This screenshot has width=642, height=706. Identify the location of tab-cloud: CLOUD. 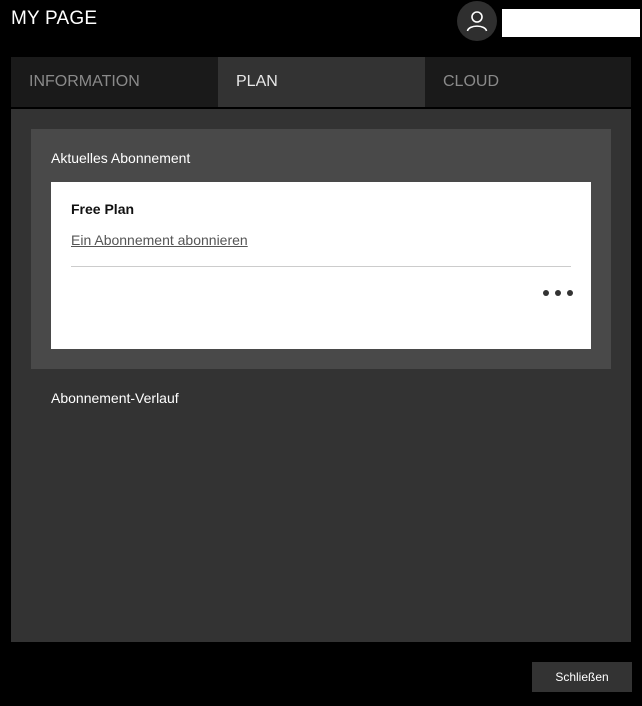
(528, 82).